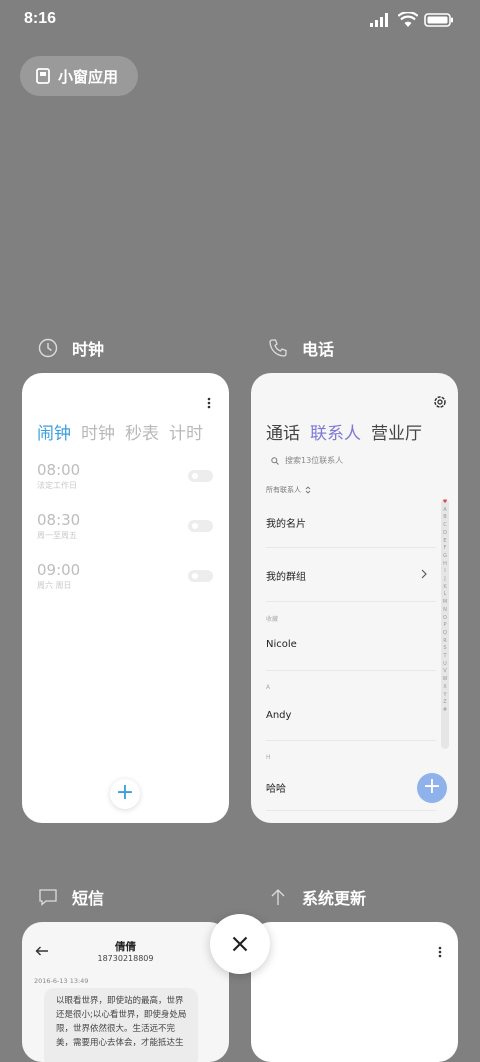 Image resolution: width=480 pixels, height=1062 pixels. What do you see at coordinates (88, 349) in the screenshot?
I see `clock-app-name: 时钟` at bounding box center [88, 349].